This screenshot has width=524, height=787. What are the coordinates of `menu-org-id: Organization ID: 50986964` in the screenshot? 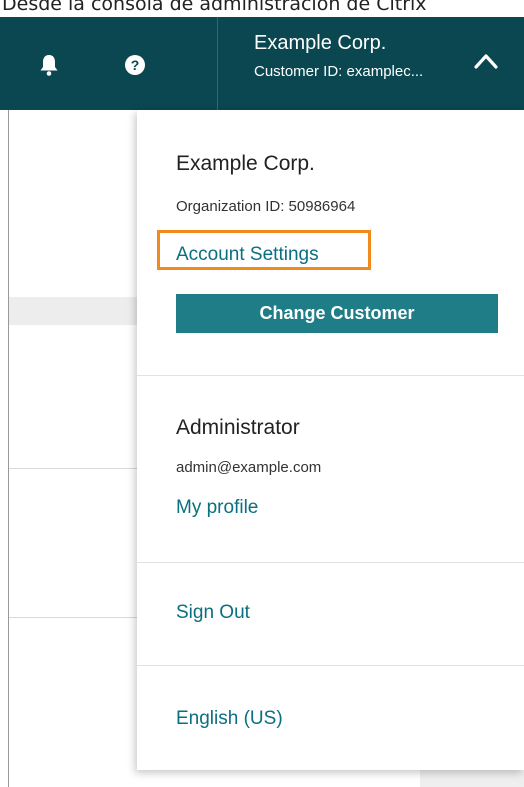 It's located at (266, 206).